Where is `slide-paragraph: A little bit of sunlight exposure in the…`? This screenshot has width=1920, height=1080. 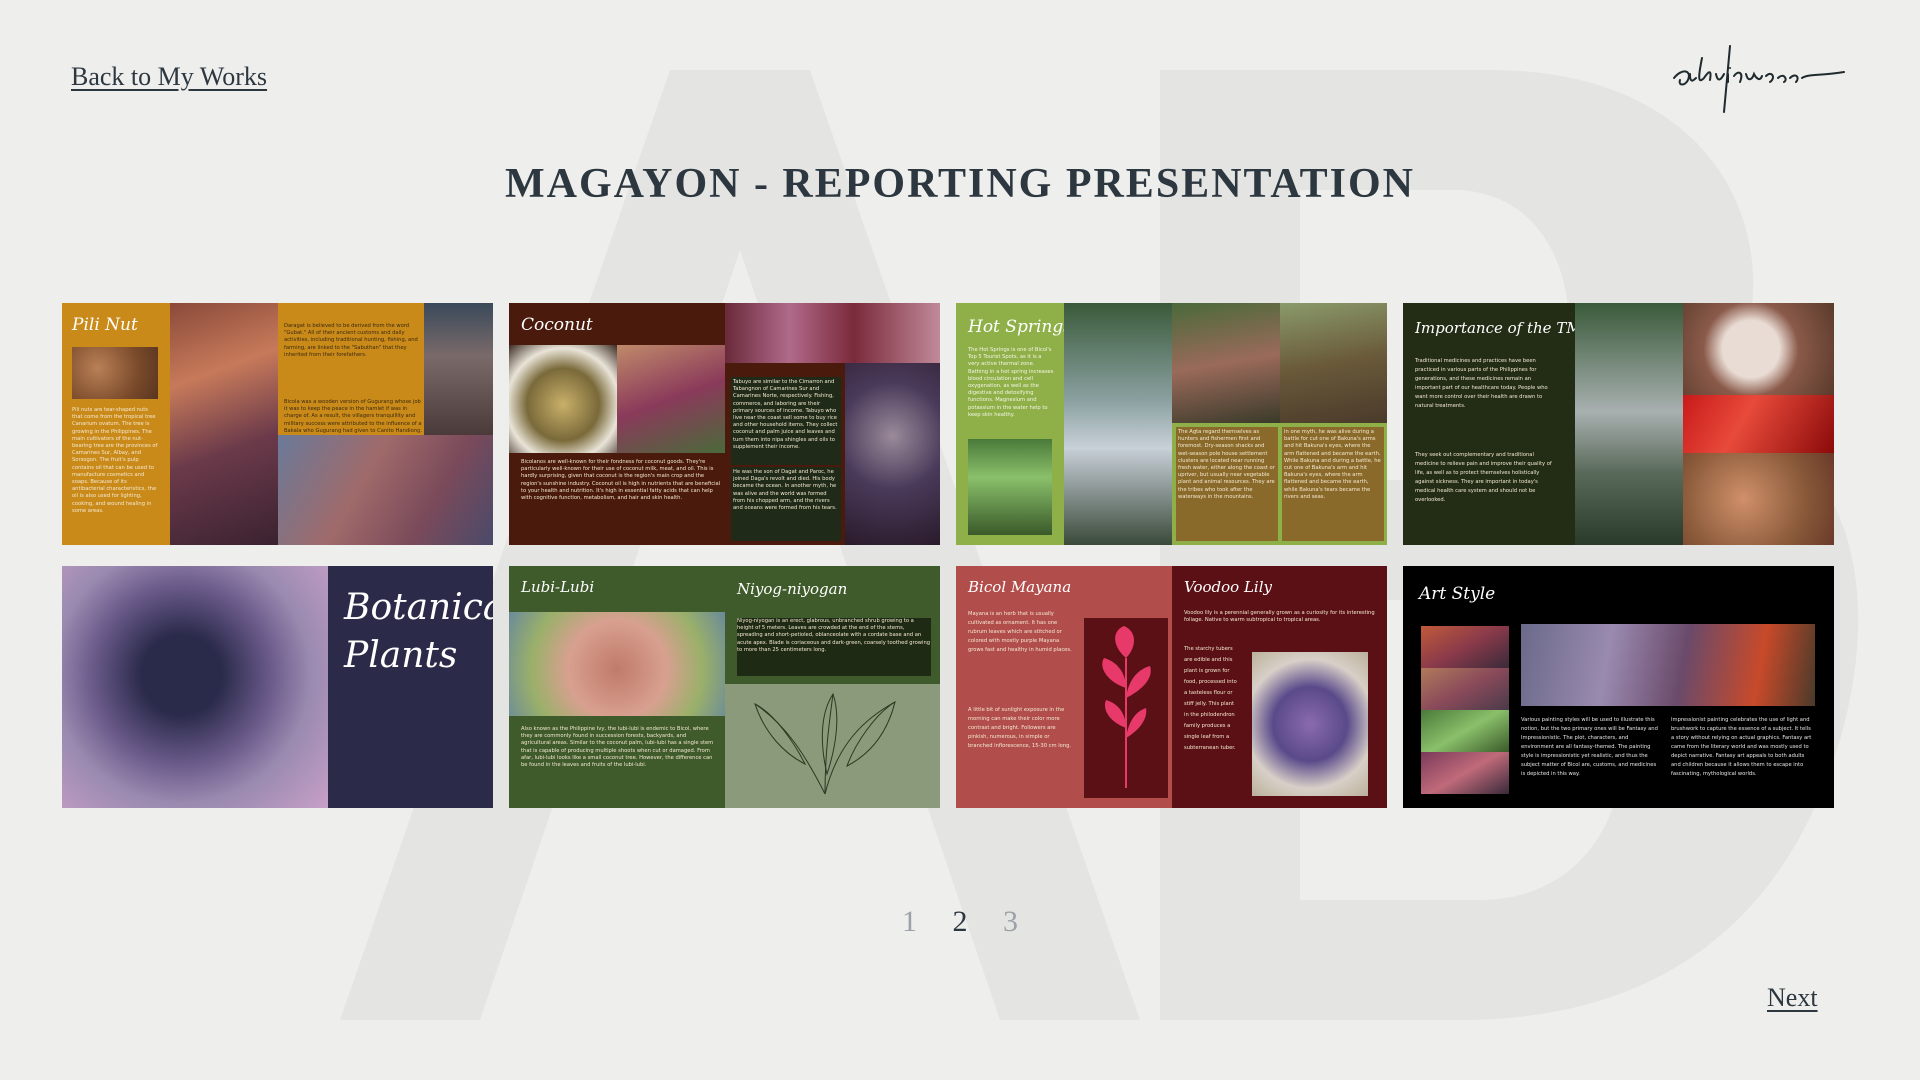
slide-paragraph: A little bit of sunlight exposure in the… is located at coordinates (1020, 728).